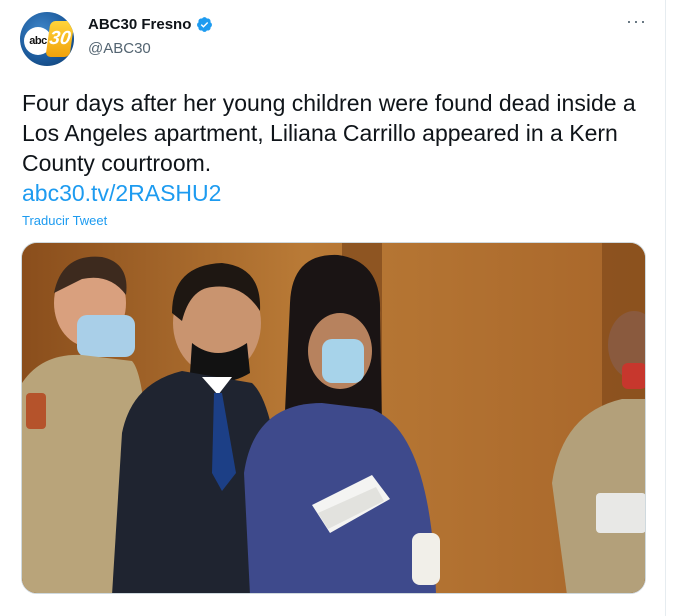  I want to click on tweet-link: abc30.tv/2RASHU2, so click(121, 193).